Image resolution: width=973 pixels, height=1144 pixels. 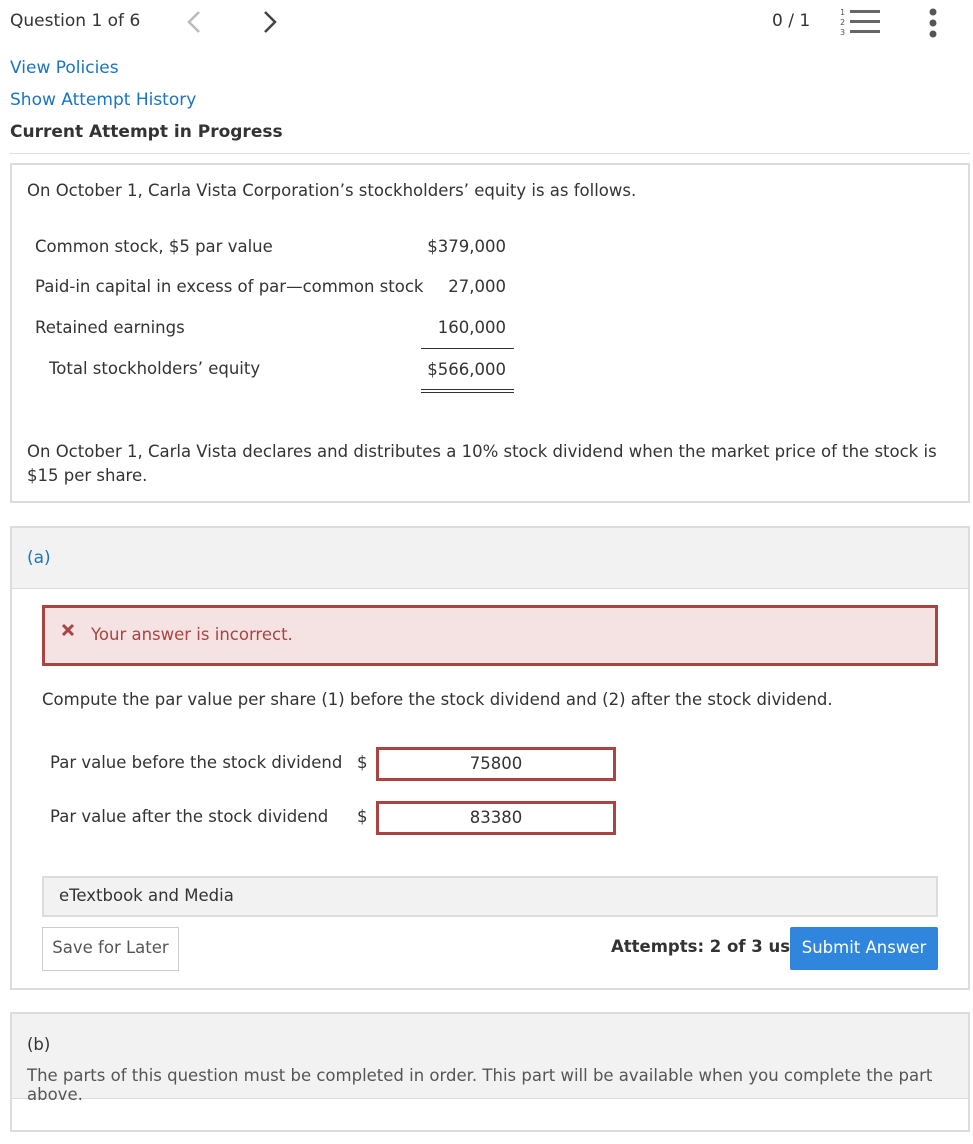 What do you see at coordinates (712, 946) in the screenshot?
I see `attempts-counter: Attempts: 2 of 3 used` at bounding box center [712, 946].